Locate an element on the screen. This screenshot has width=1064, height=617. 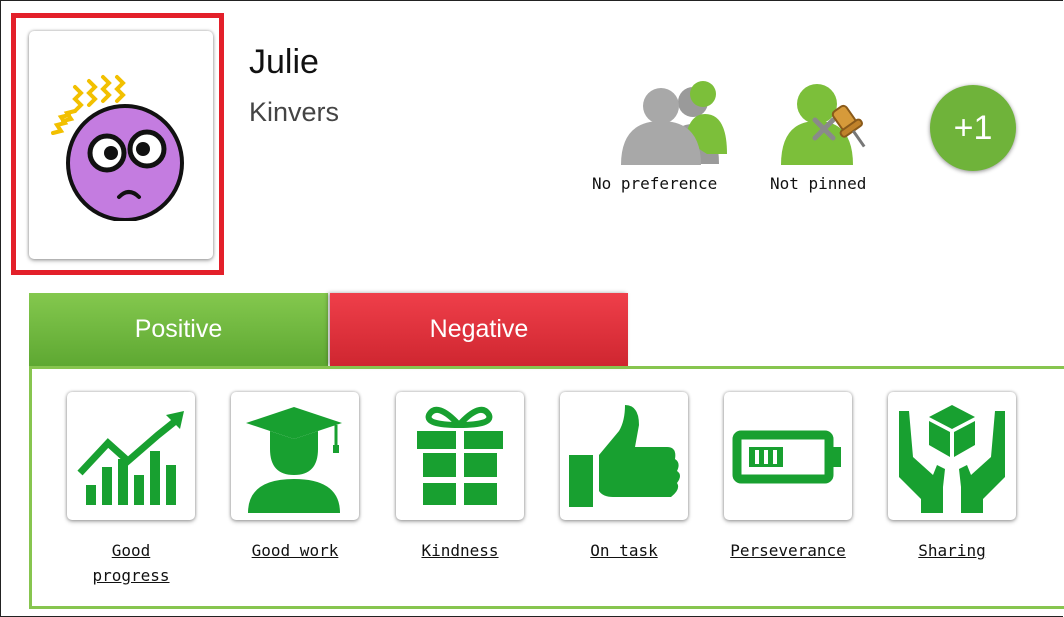
behaviour-sharing is located at coordinates (952, 456).